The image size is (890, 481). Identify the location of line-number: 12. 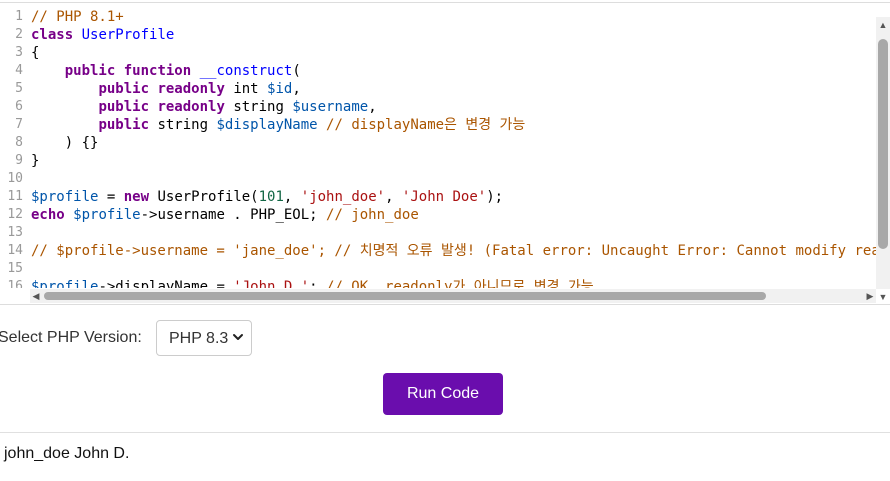
(15, 214).